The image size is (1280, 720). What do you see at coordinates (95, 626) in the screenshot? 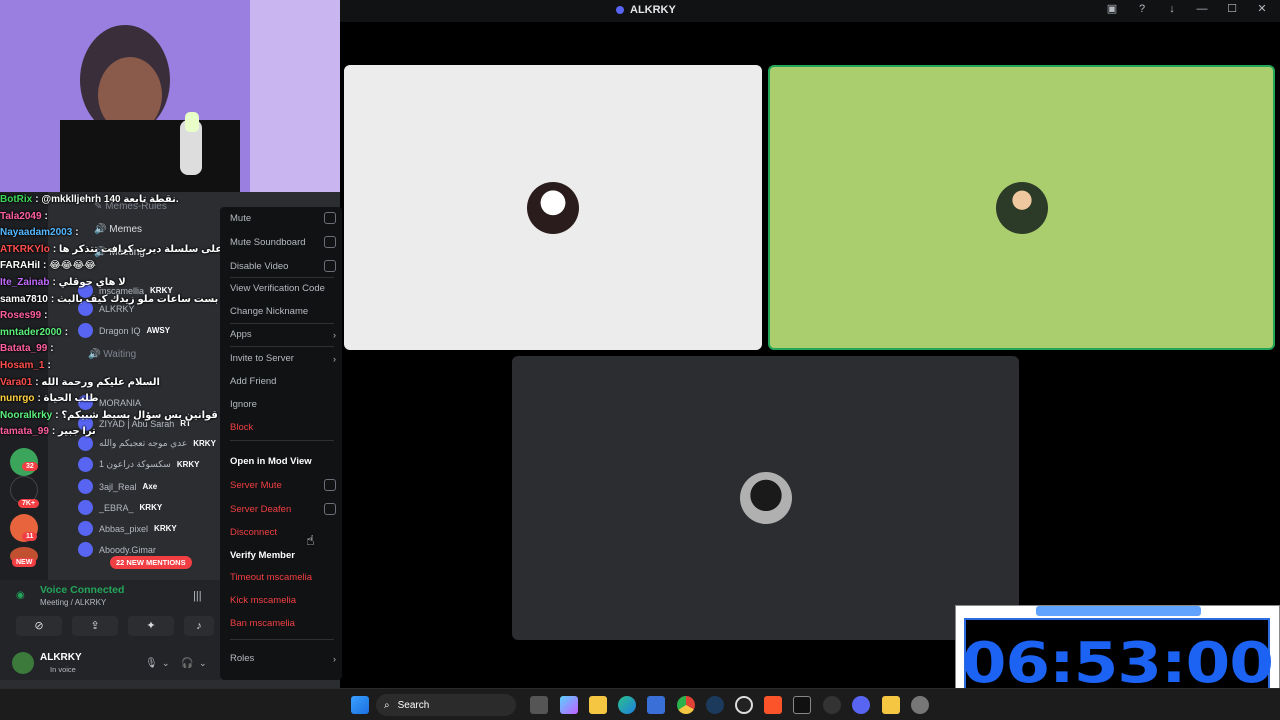
I see `screen-share-button: ⇪` at bounding box center [95, 626].